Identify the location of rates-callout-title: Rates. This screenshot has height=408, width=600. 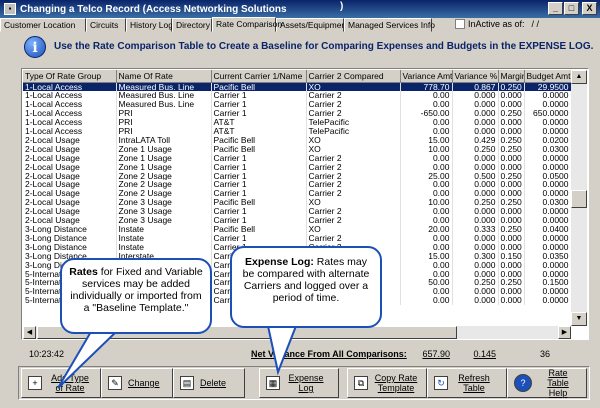
(83, 272).